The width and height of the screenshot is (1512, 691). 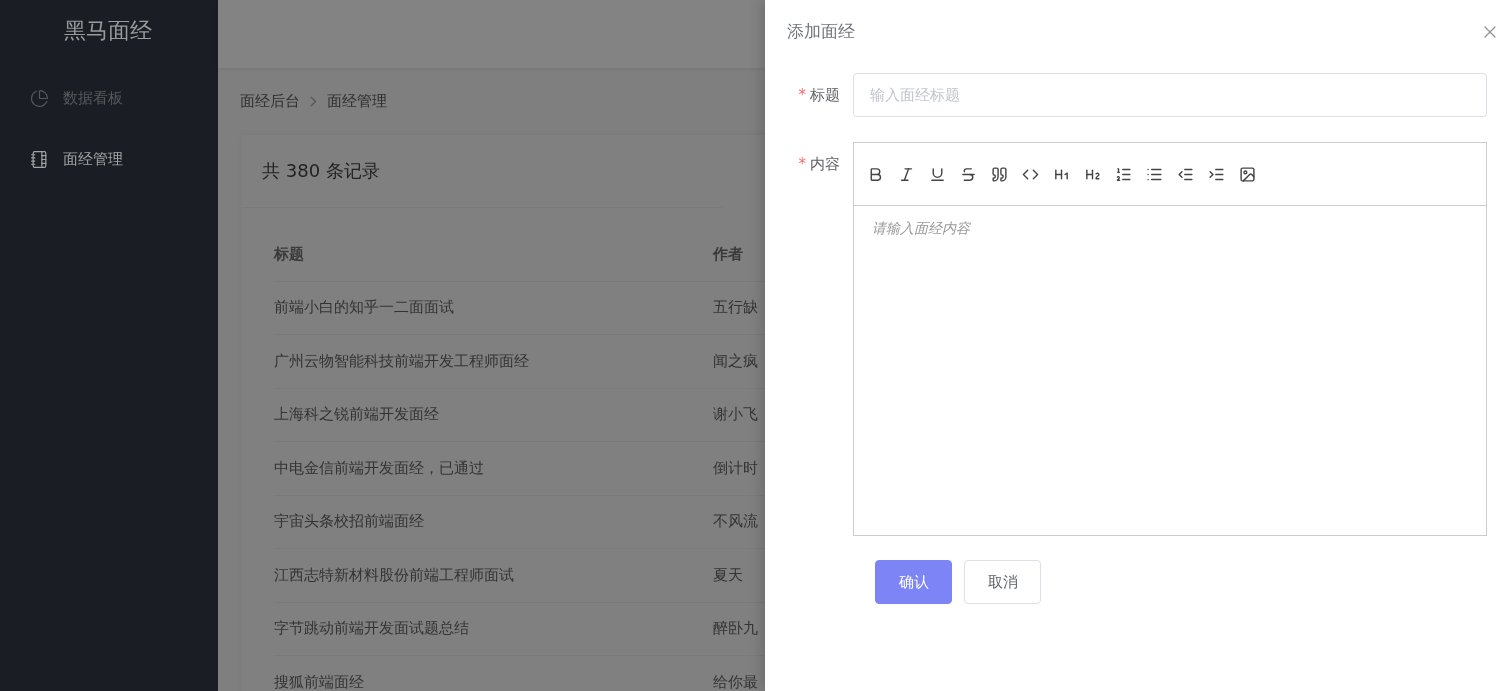 What do you see at coordinates (825, 95) in the screenshot?
I see `field-label: 标题` at bounding box center [825, 95].